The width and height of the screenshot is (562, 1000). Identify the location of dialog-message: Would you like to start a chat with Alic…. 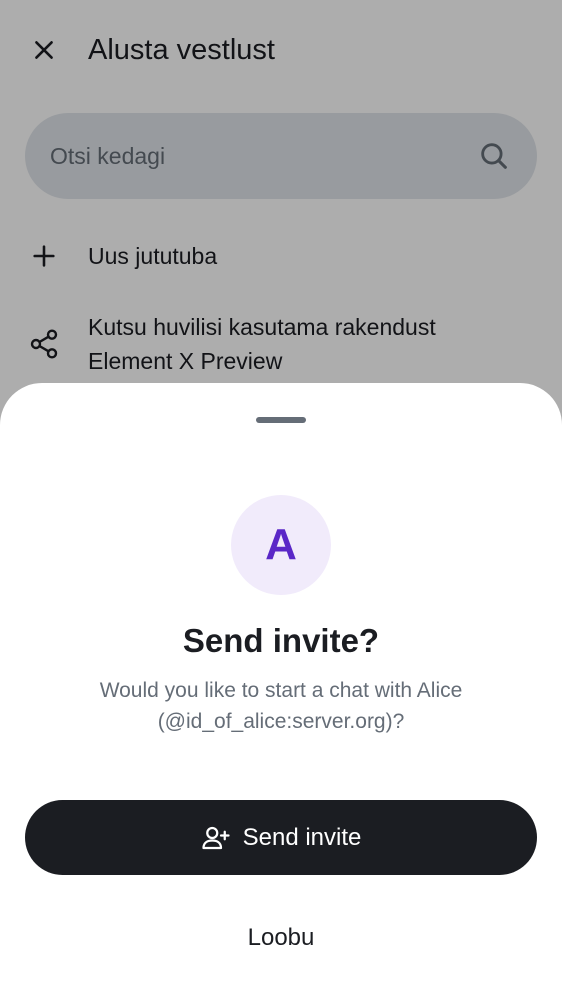
(281, 706).